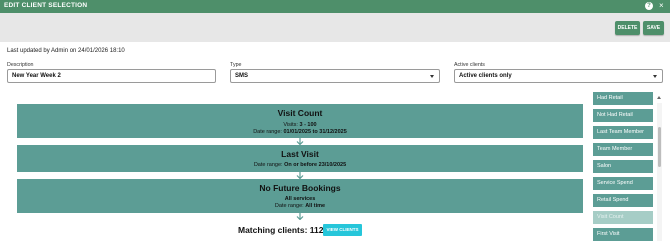  Describe the element at coordinates (300, 206) in the screenshot. I see `filter-line: Date range: All time` at that location.